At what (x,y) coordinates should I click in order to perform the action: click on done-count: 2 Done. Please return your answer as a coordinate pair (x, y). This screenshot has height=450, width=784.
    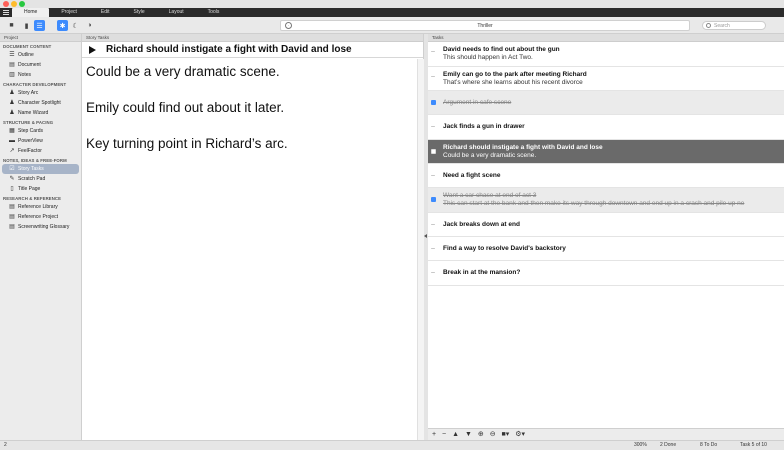
    Looking at the image, I should click on (668, 445).